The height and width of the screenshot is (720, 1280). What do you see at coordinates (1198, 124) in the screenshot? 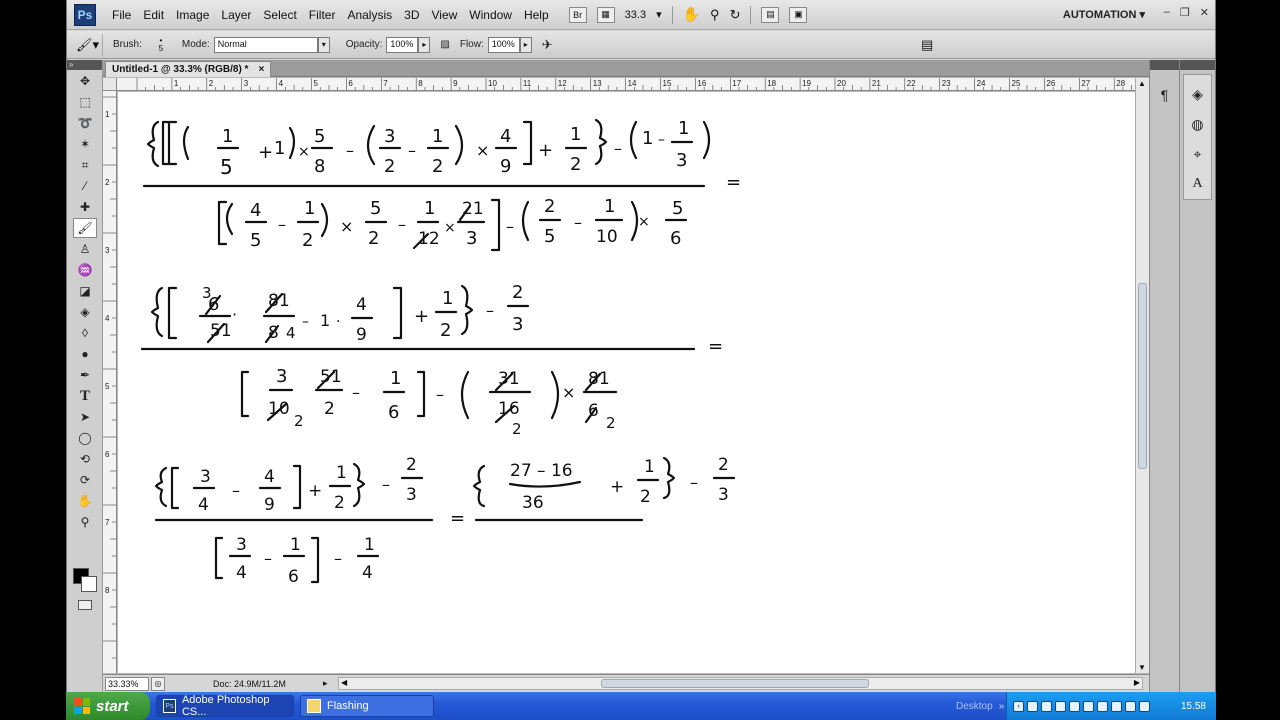
I see `channels-icon: ◍` at bounding box center [1198, 124].